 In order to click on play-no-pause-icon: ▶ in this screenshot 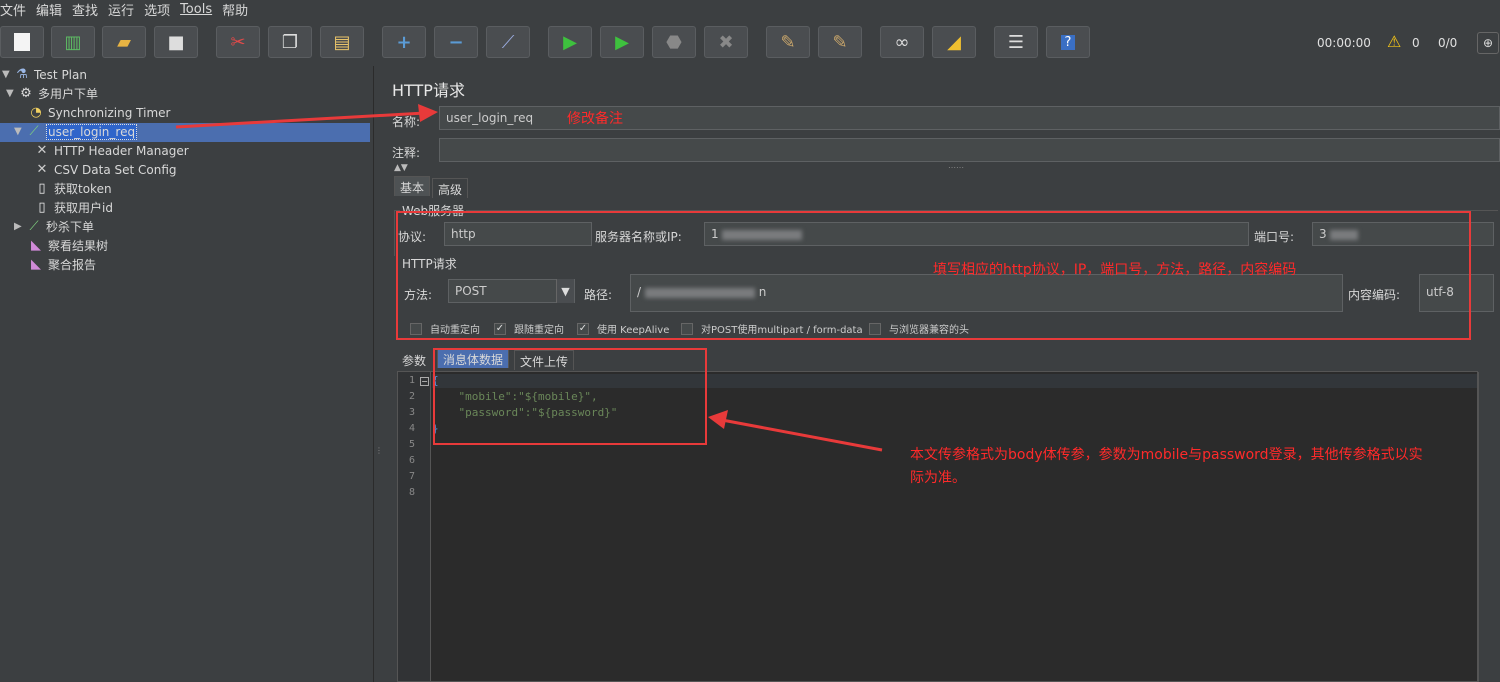, I will do `click(622, 42)`.